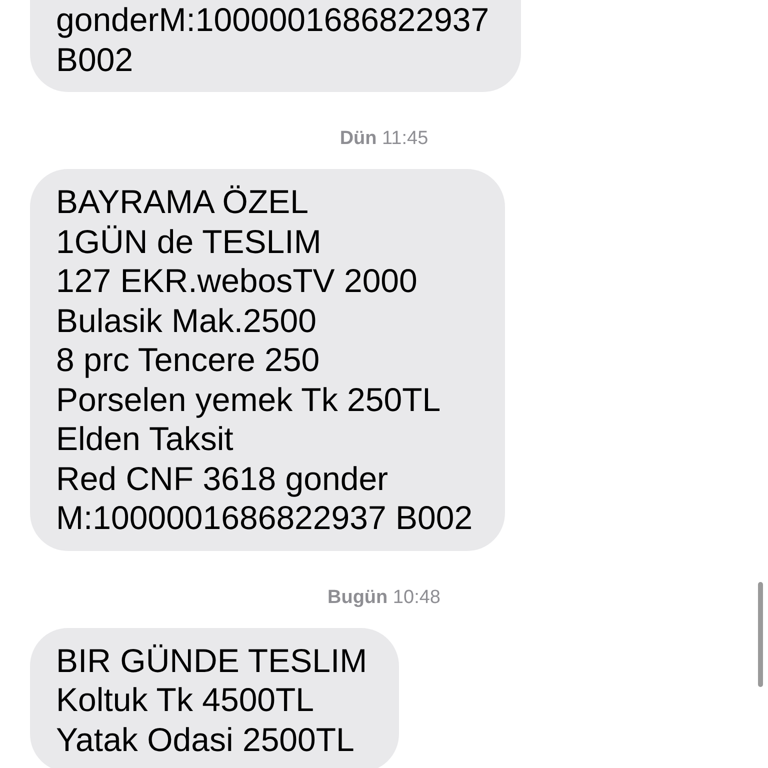  Describe the element at coordinates (760, 634) in the screenshot. I see `scroll-bar` at that location.